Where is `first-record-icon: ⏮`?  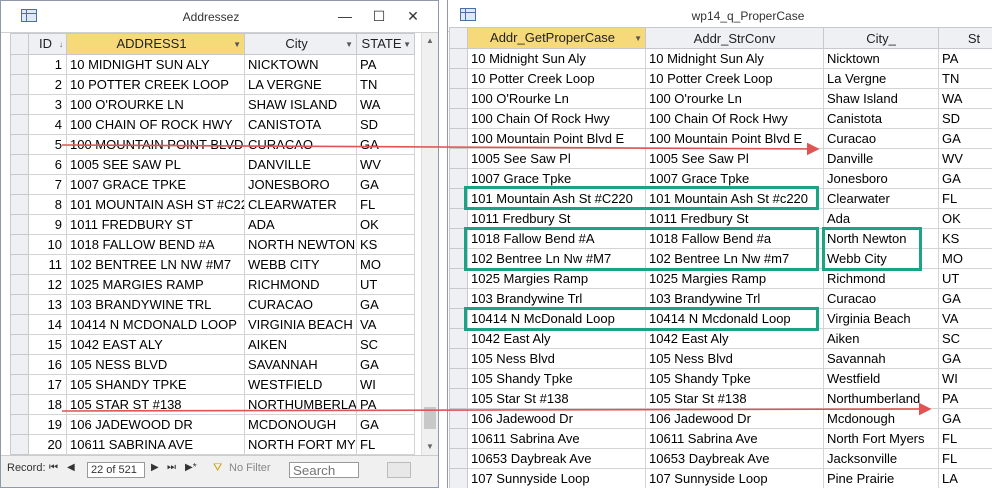 first-record-icon: ⏮ is located at coordinates (53, 467).